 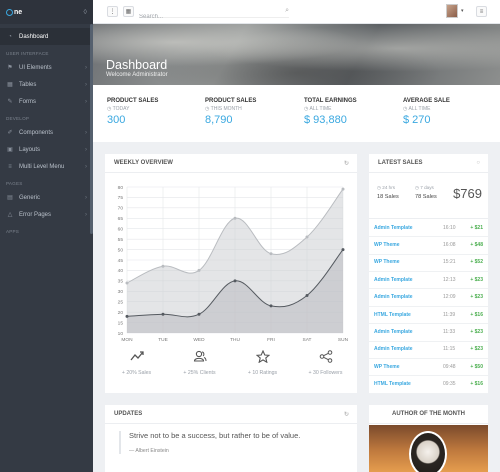 I want to click on warning-icon: △, so click(x=10, y=215).